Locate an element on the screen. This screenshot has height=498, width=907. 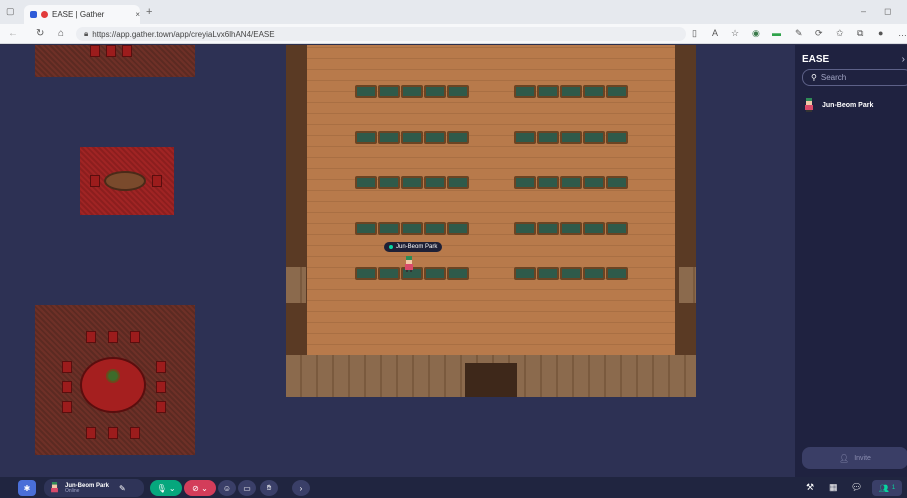
meeting-table is located at coordinates (125, 181).